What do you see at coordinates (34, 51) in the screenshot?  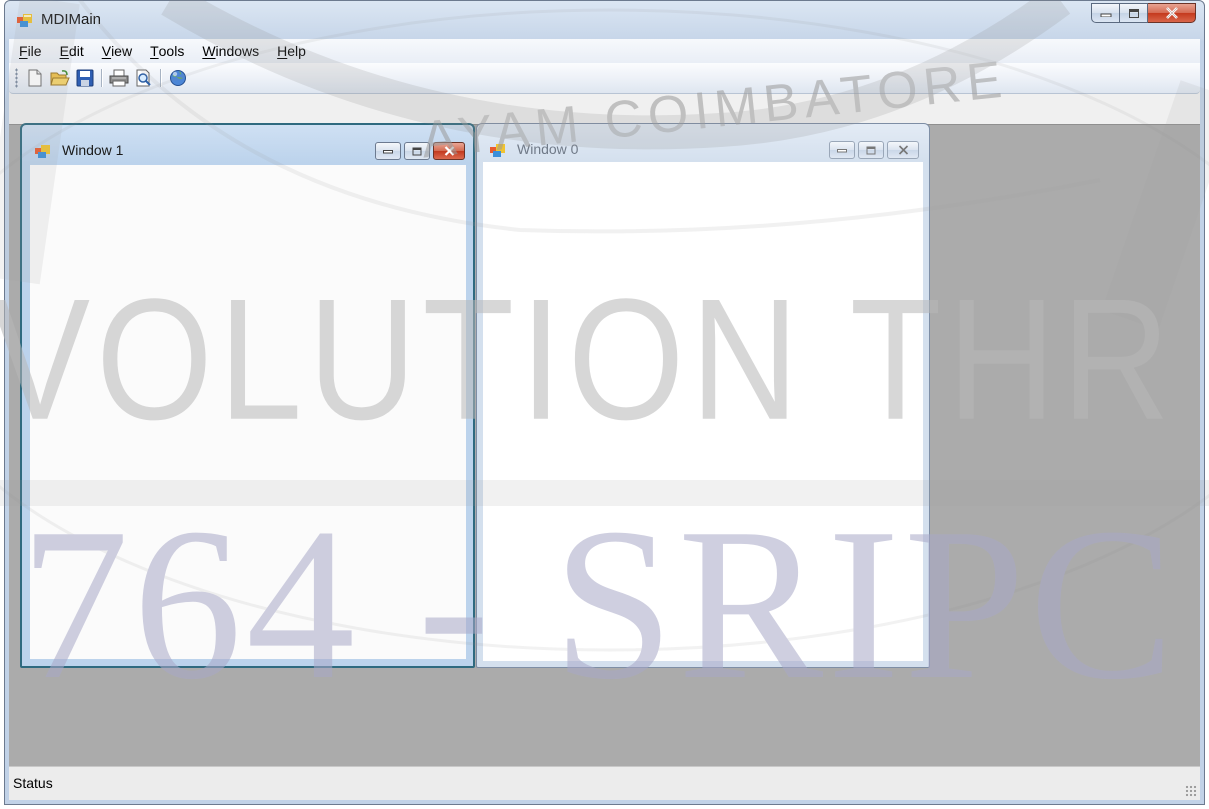 I see `menu-file-label: ile` at bounding box center [34, 51].